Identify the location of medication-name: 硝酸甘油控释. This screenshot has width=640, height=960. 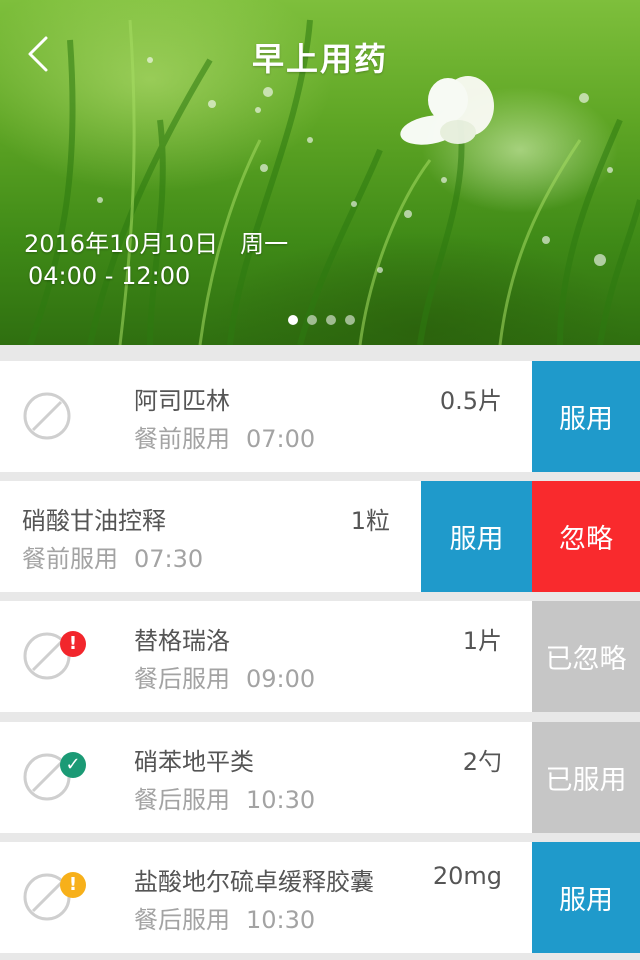
(94, 521).